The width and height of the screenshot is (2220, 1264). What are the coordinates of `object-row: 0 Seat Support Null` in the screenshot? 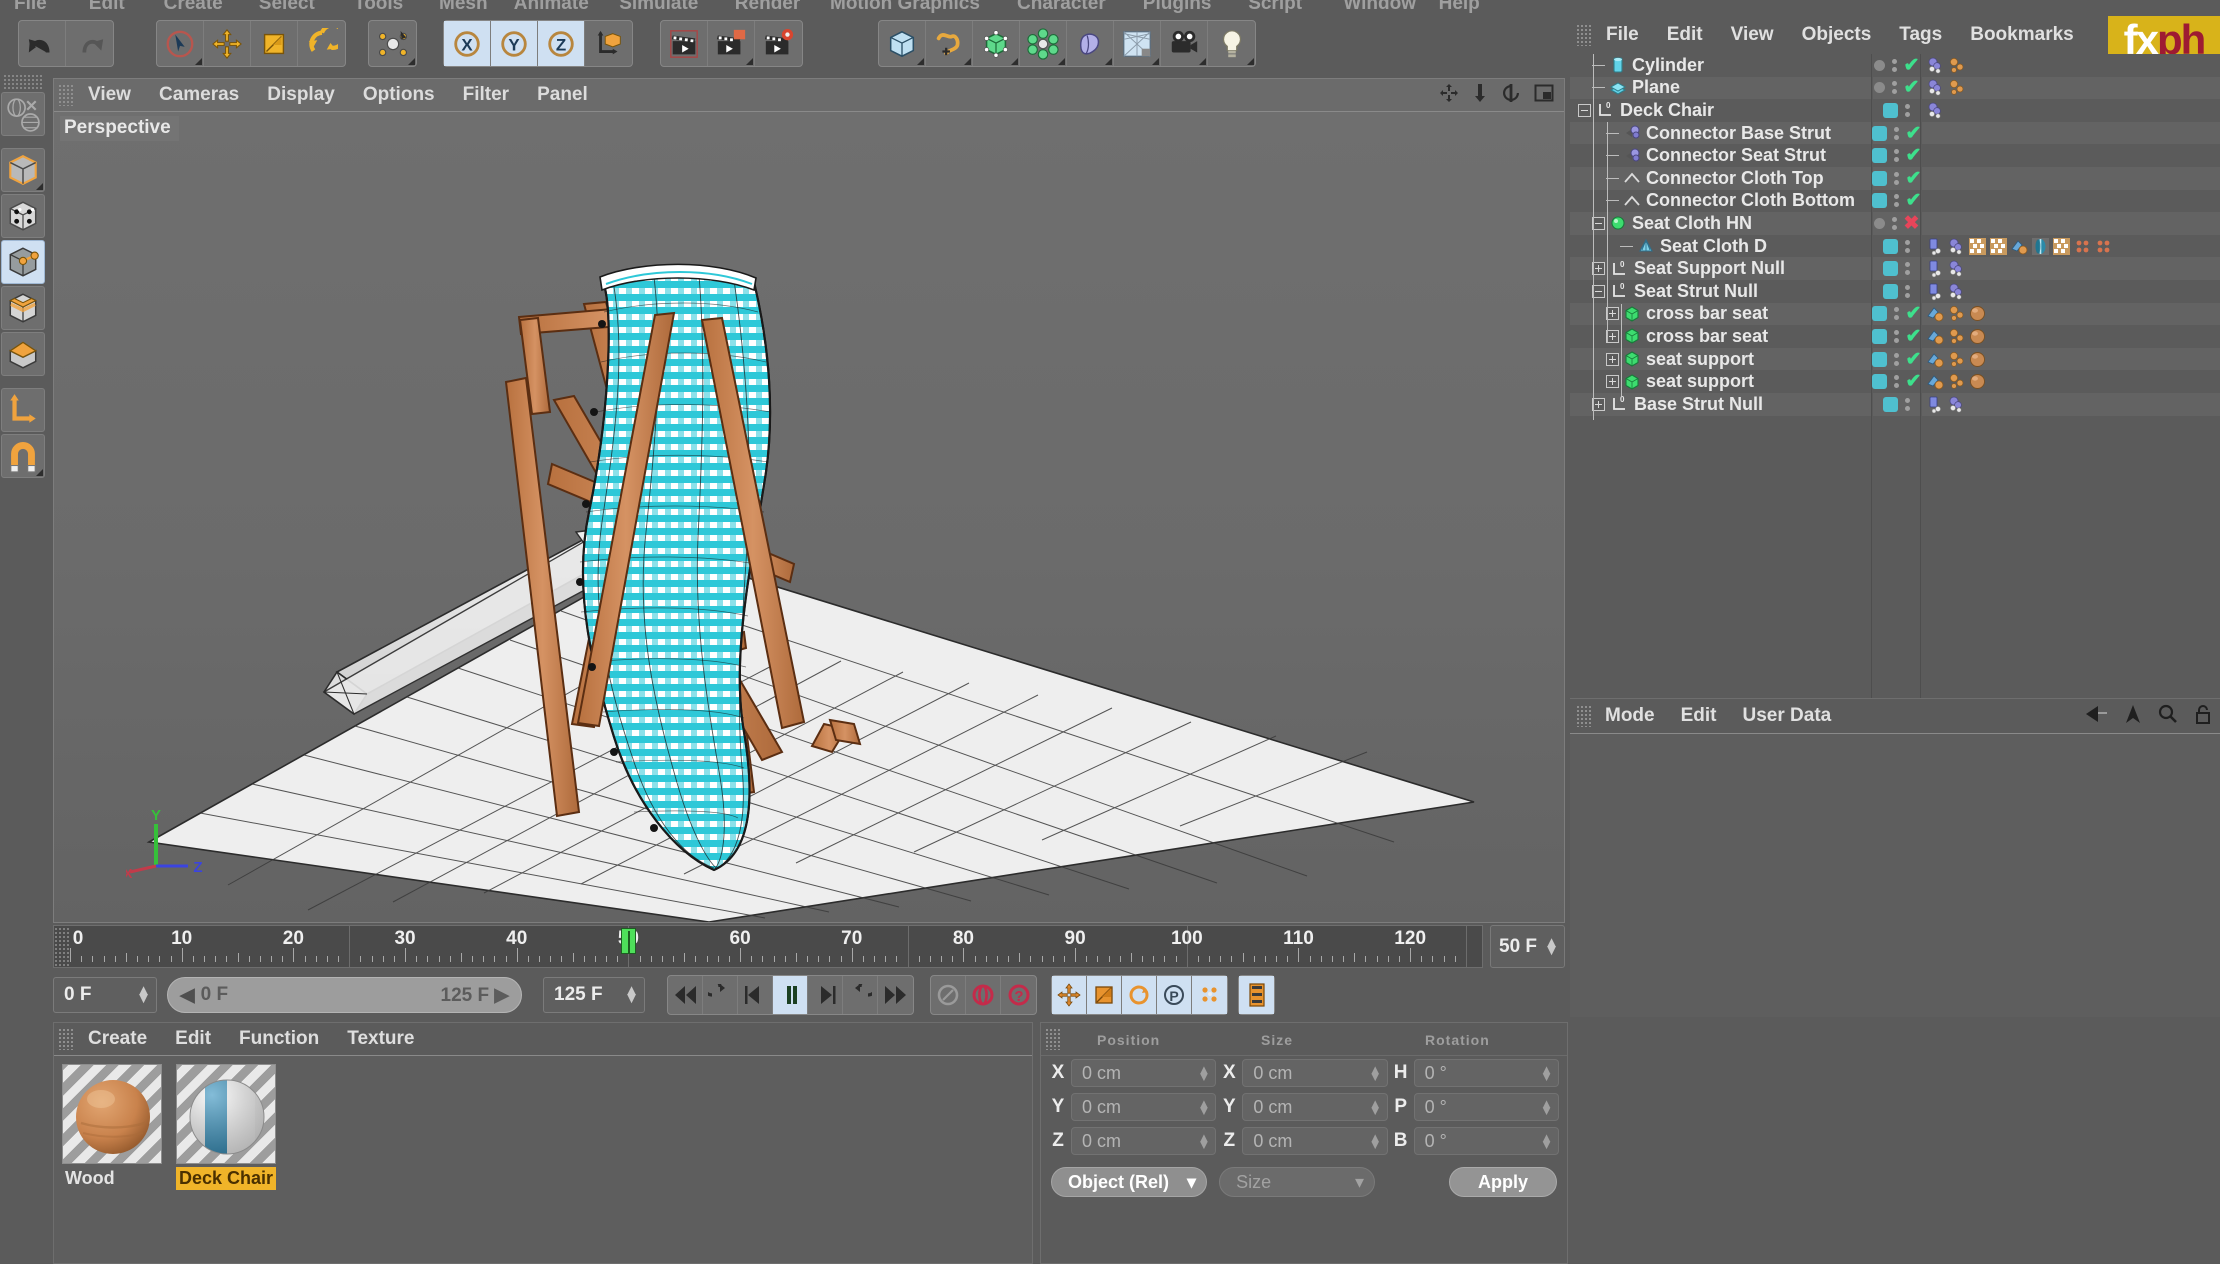 It's located at (1720, 268).